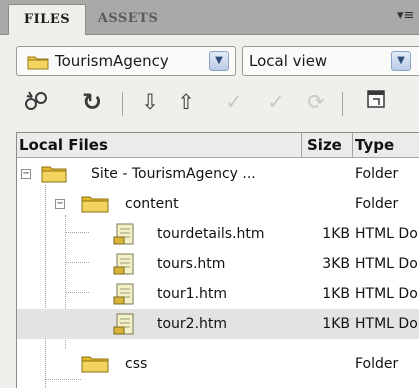 Image resolution: width=419 pixels, height=388 pixels. I want to click on column-header-type: Type, so click(374, 145).